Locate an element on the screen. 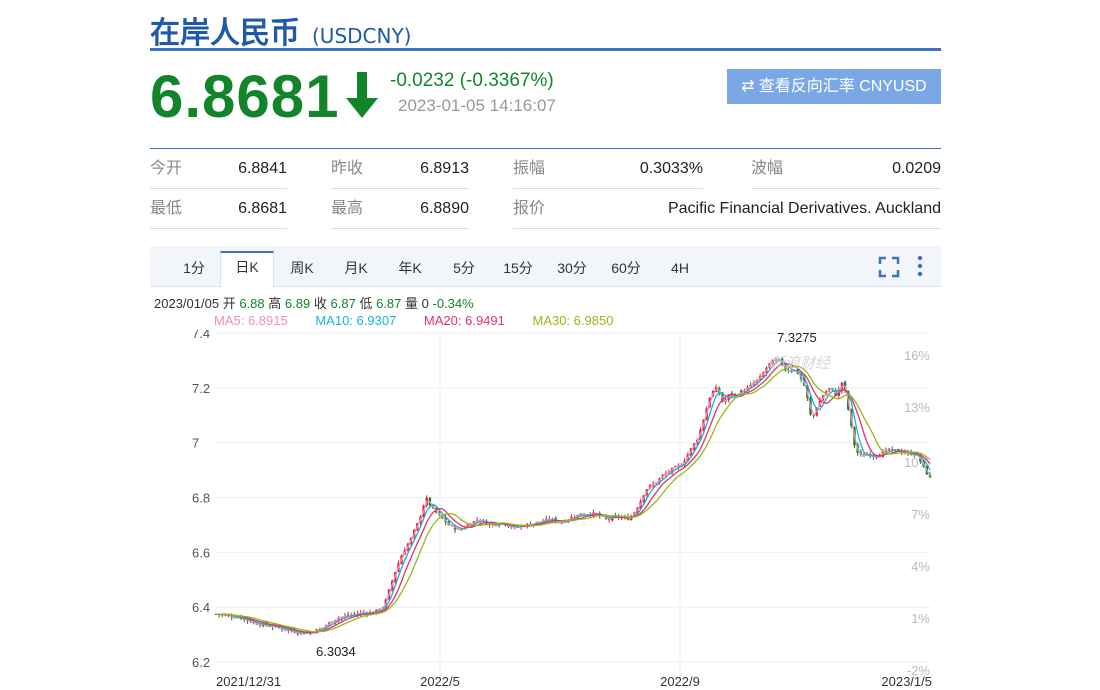  stats-divider is located at coordinates (545, 148).